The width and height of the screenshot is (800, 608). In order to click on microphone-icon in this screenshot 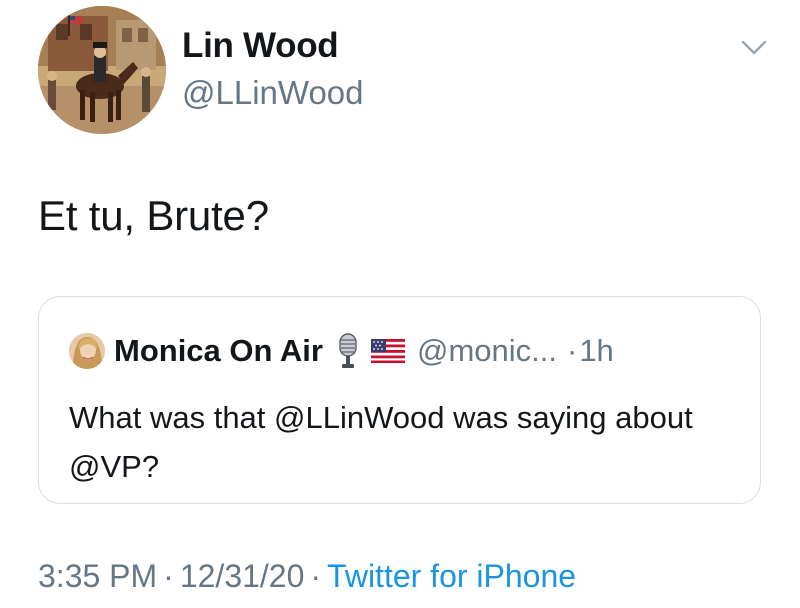, I will do `click(348, 351)`.